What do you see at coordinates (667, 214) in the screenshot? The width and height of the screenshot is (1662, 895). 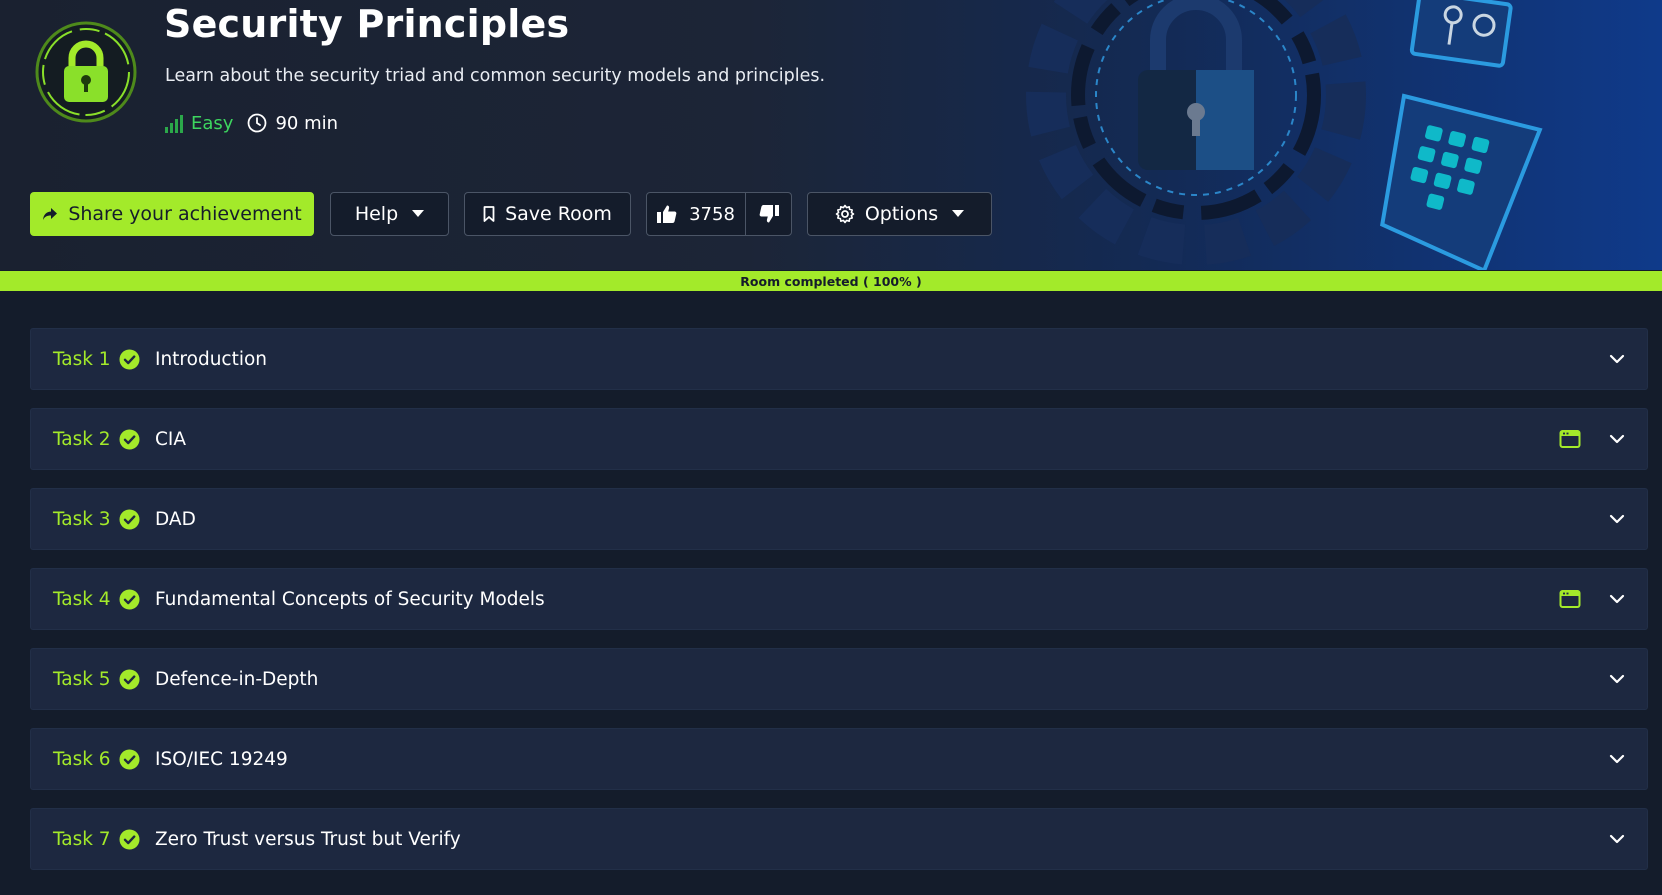 I see `thumbs-up-icon` at bounding box center [667, 214].